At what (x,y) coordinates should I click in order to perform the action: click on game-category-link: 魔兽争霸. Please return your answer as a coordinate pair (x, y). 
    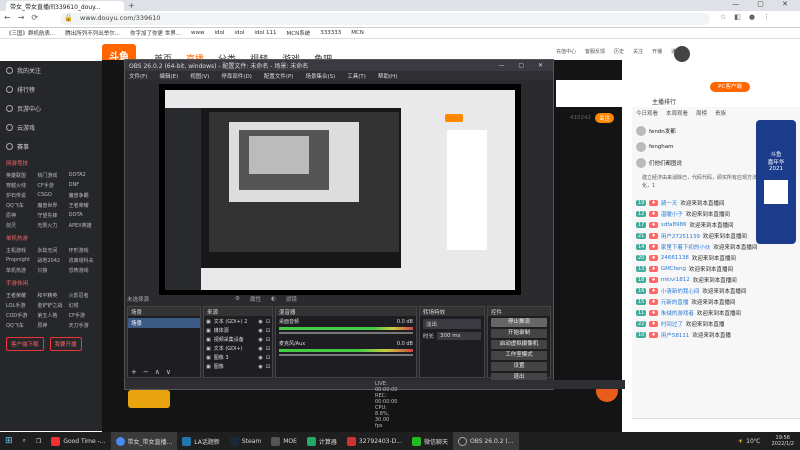
    Looking at the image, I should click on (82, 195).